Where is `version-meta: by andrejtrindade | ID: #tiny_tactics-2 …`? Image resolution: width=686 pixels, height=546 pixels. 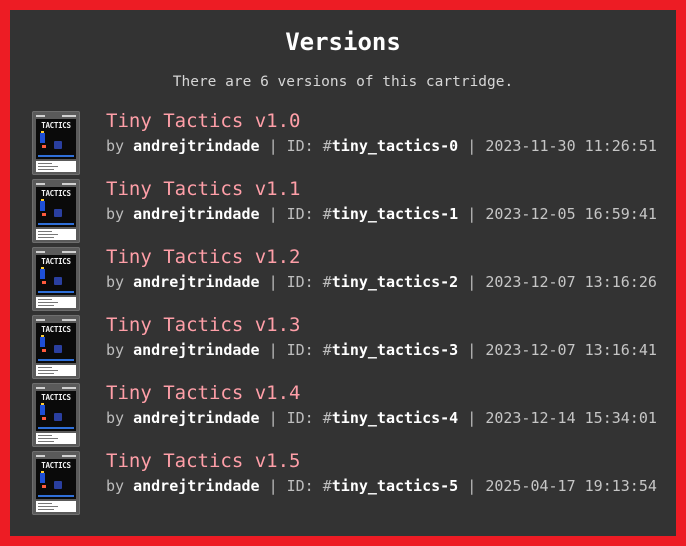 version-meta: by andrejtrindade | ID: #tiny_tactics-2 … is located at coordinates (381, 282).